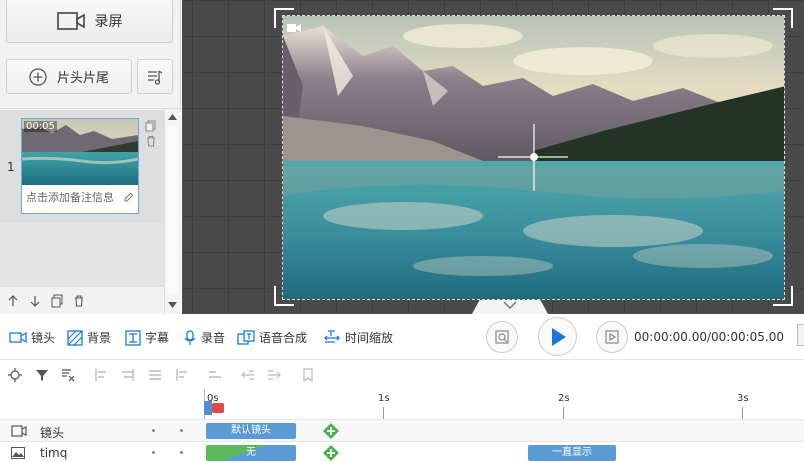 The image size is (804, 462). What do you see at coordinates (15, 375) in the screenshot?
I see `locate-icon` at bounding box center [15, 375].